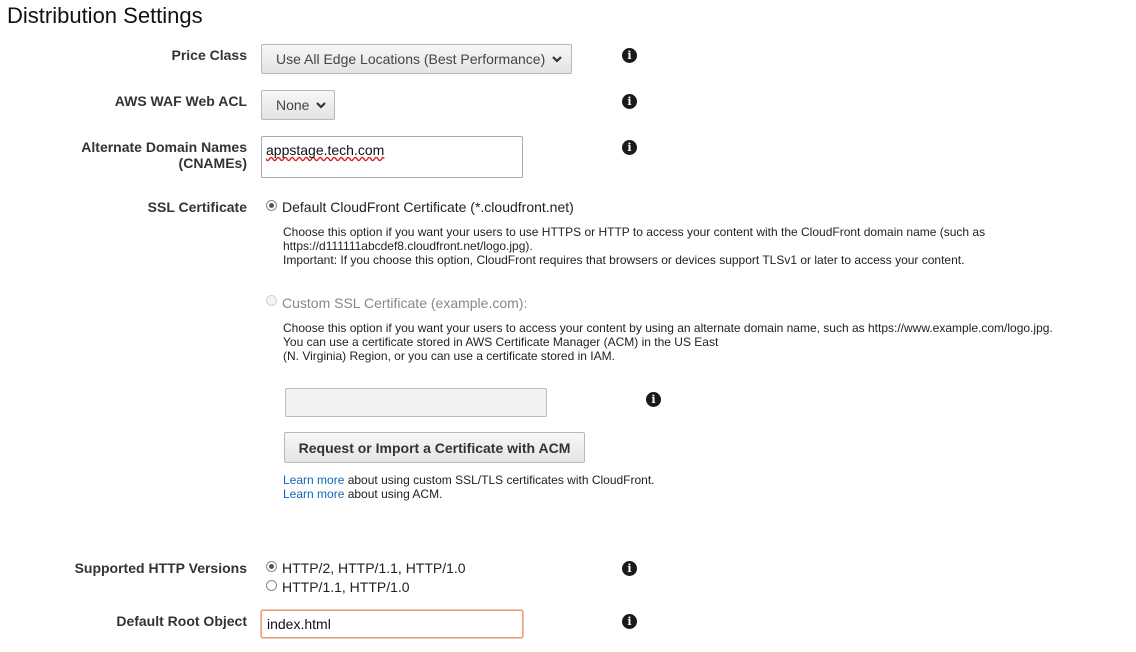 The width and height of the screenshot is (1136, 652). What do you see at coordinates (325, 150) in the screenshot?
I see `cnames-value: appstage.tech.com` at bounding box center [325, 150].